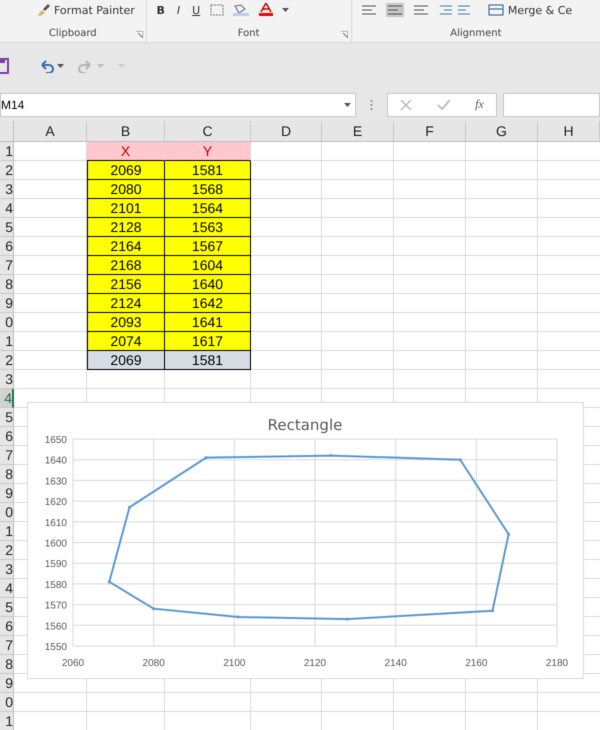 Image resolution: width=600 pixels, height=730 pixels. Describe the element at coordinates (126, 189) in the screenshot. I see `table-cell: 2080` at that location.